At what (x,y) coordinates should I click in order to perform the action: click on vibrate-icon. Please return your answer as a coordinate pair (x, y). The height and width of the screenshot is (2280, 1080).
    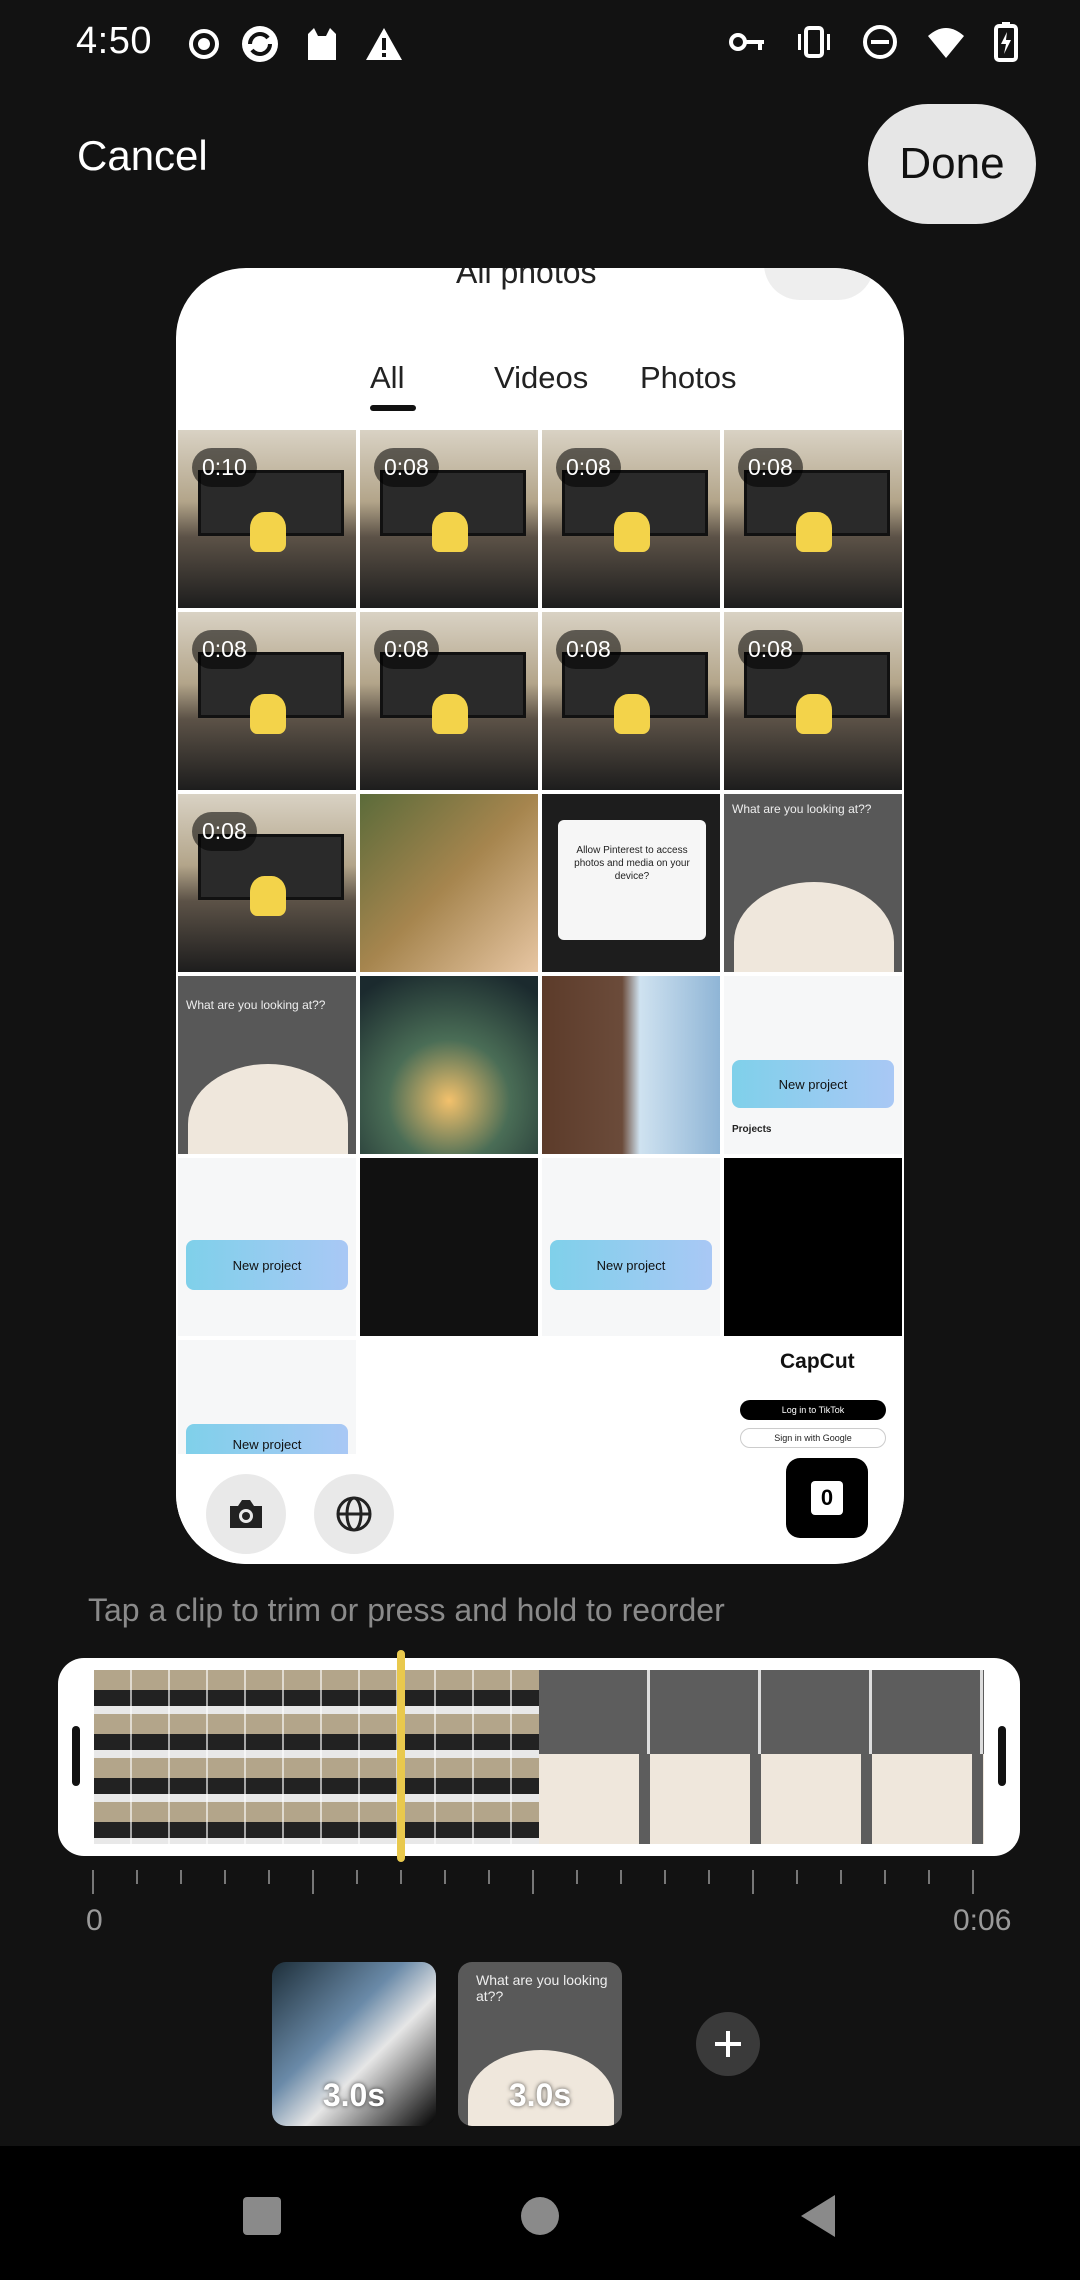
    Looking at the image, I should click on (814, 42).